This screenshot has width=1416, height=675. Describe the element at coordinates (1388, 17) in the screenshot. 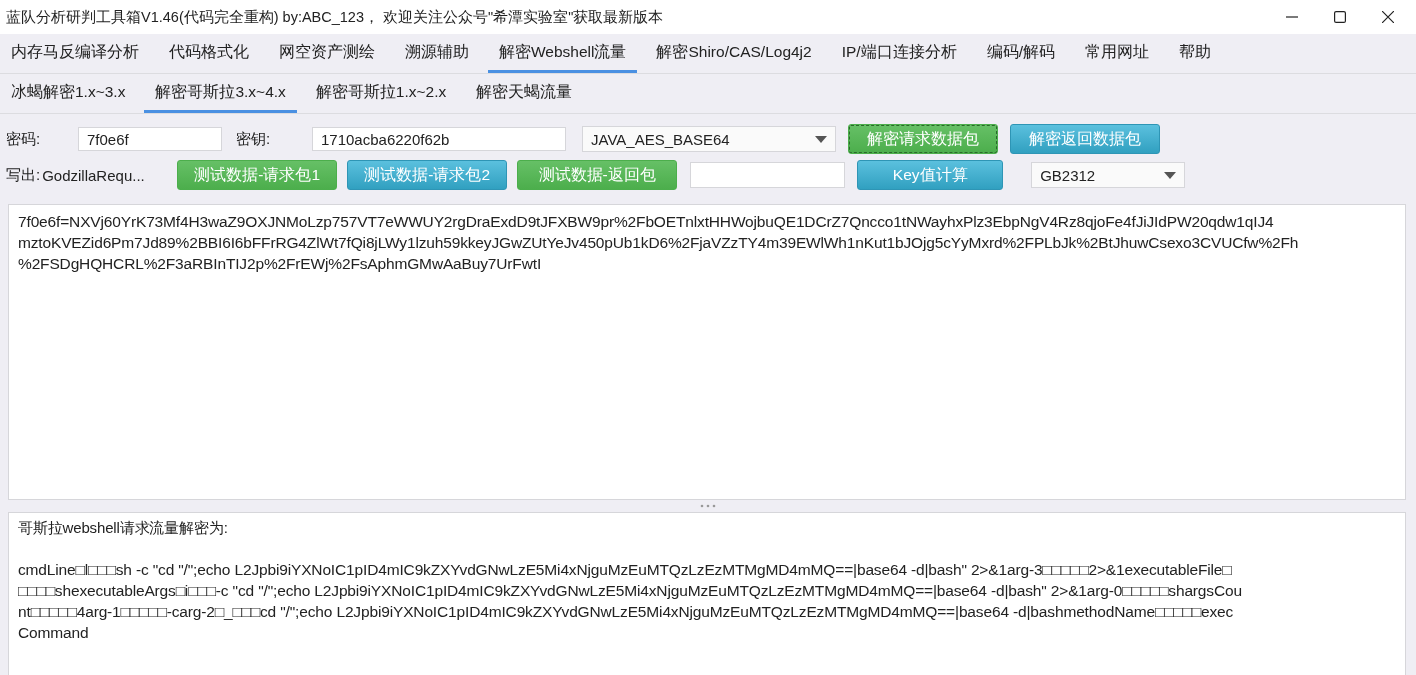

I see `close-icon` at that location.